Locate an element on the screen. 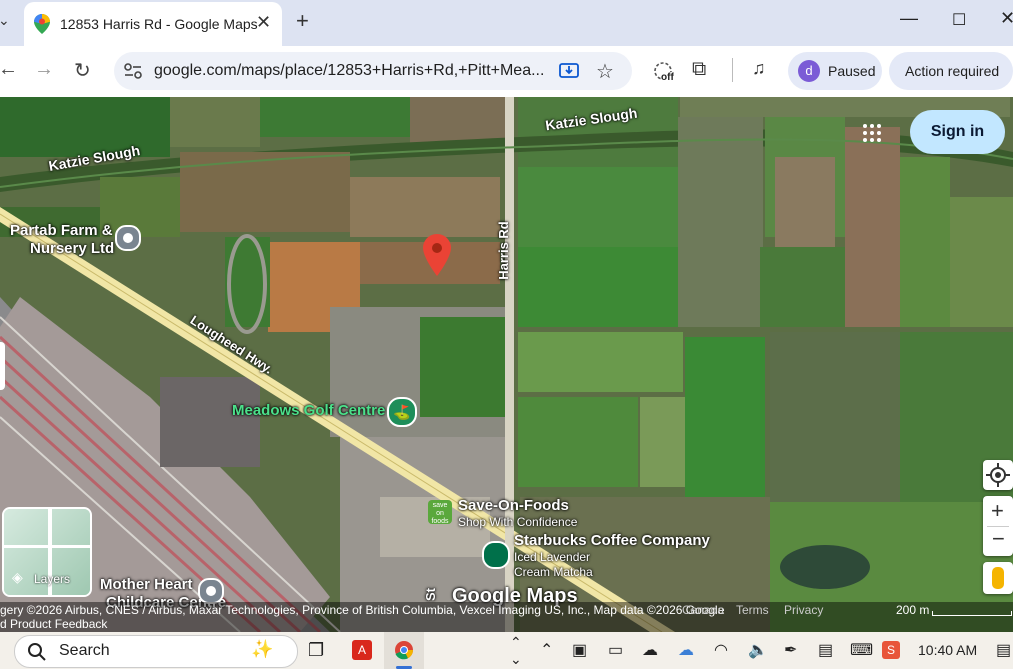  side-panel-toggle is located at coordinates (2, 366).